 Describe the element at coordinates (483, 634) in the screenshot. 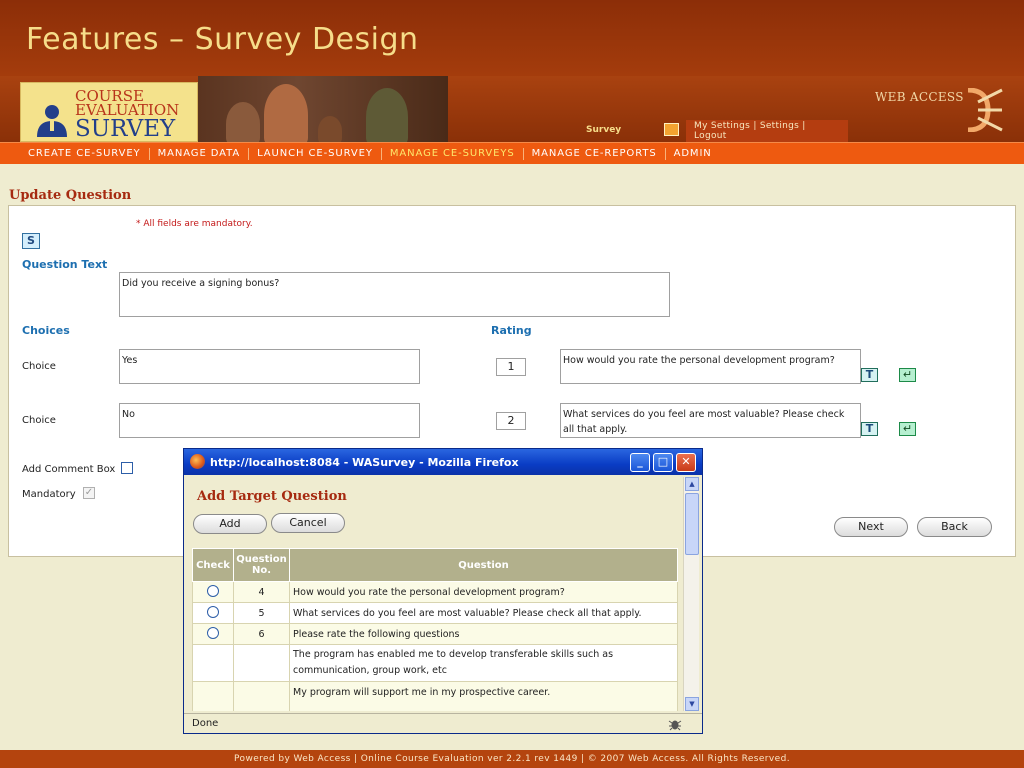

I see `question-text: Please rate the following questions` at that location.